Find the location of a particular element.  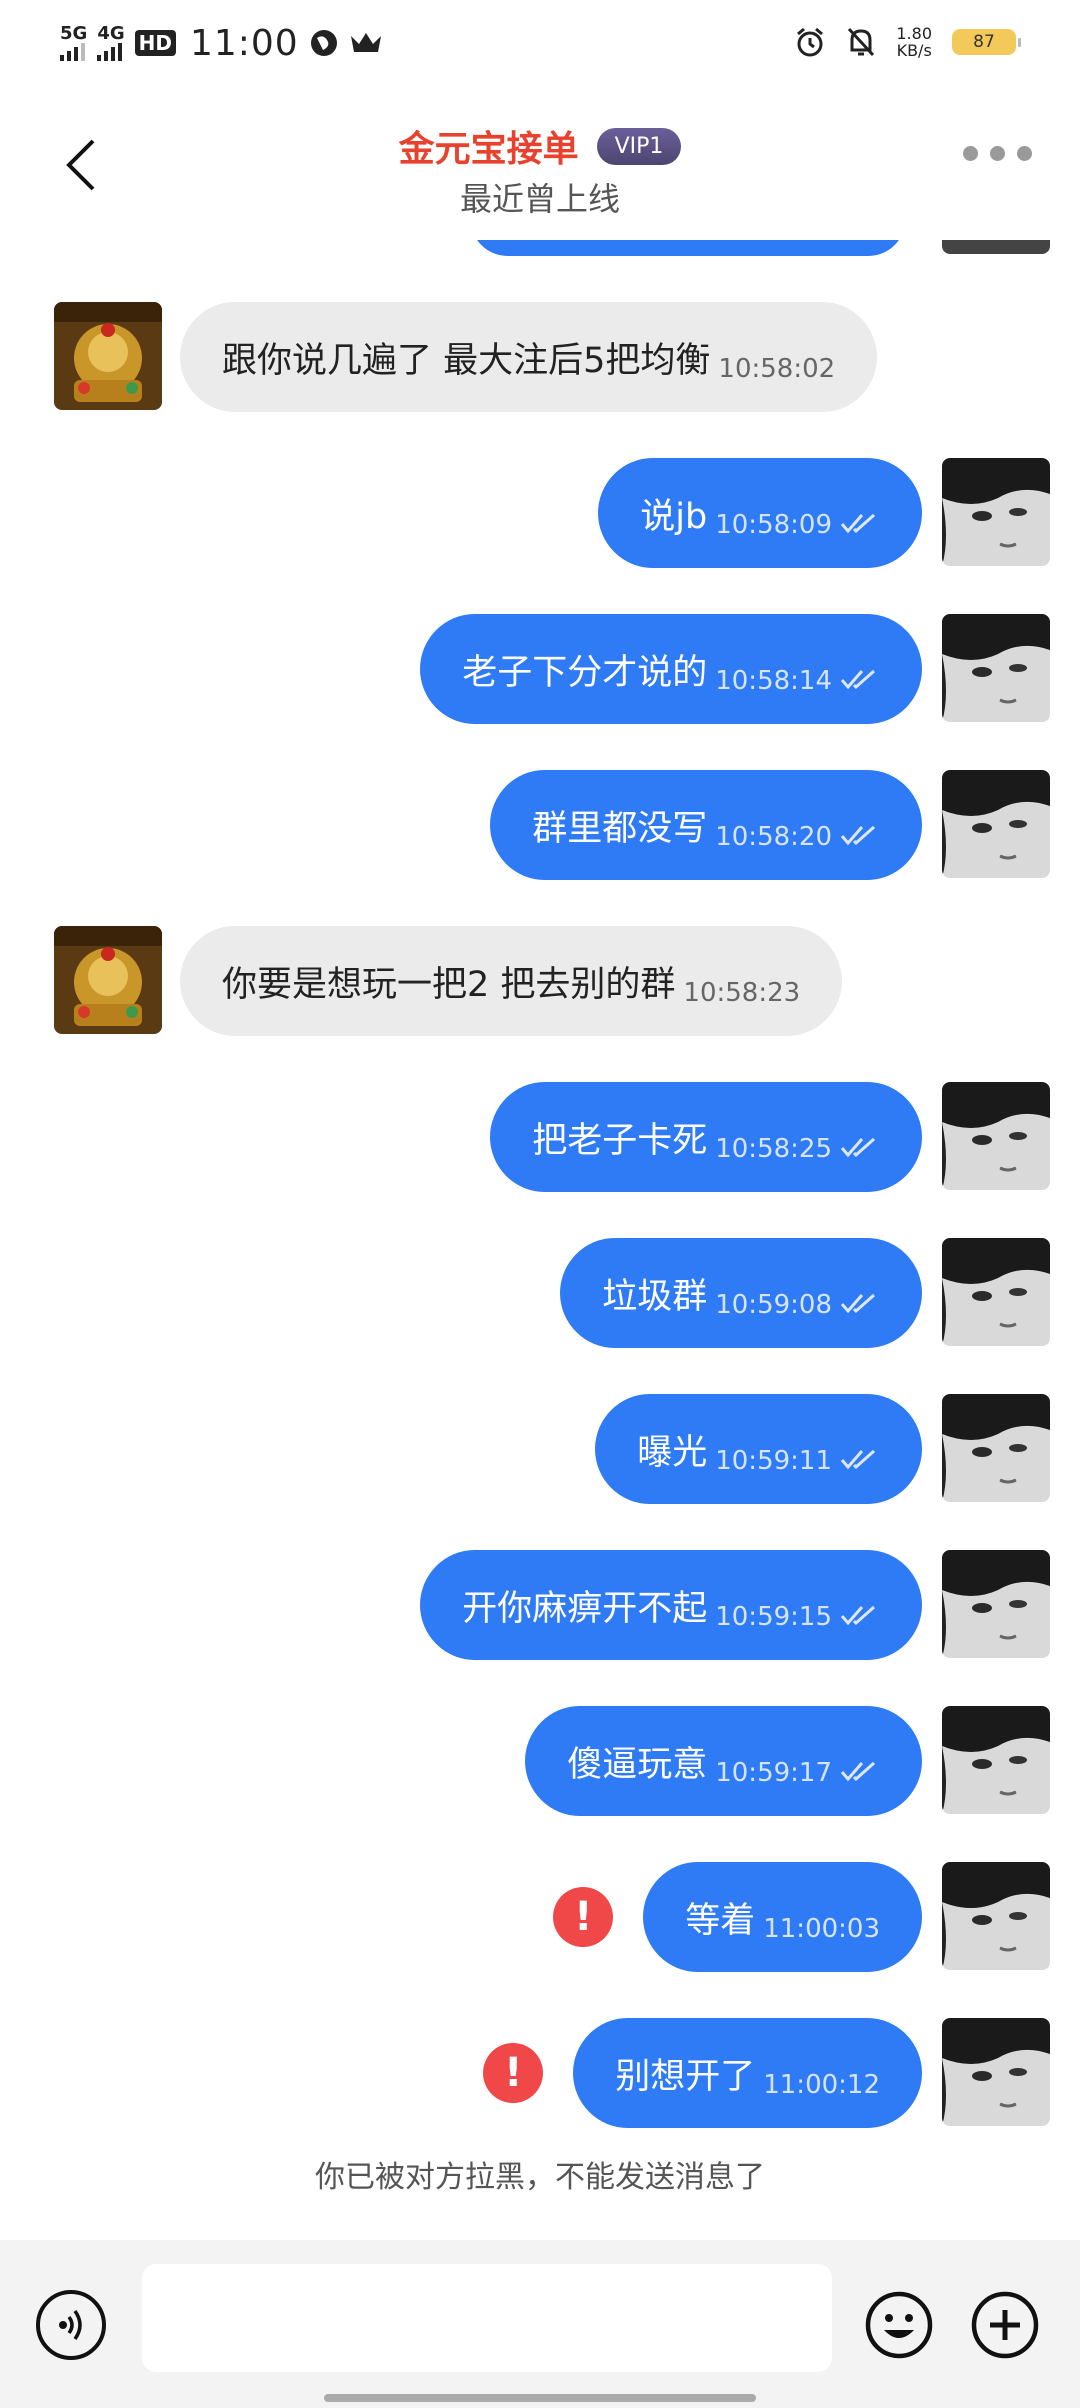

outgoing-message: 群里都没写 10:58:20 is located at coordinates (540, 825).